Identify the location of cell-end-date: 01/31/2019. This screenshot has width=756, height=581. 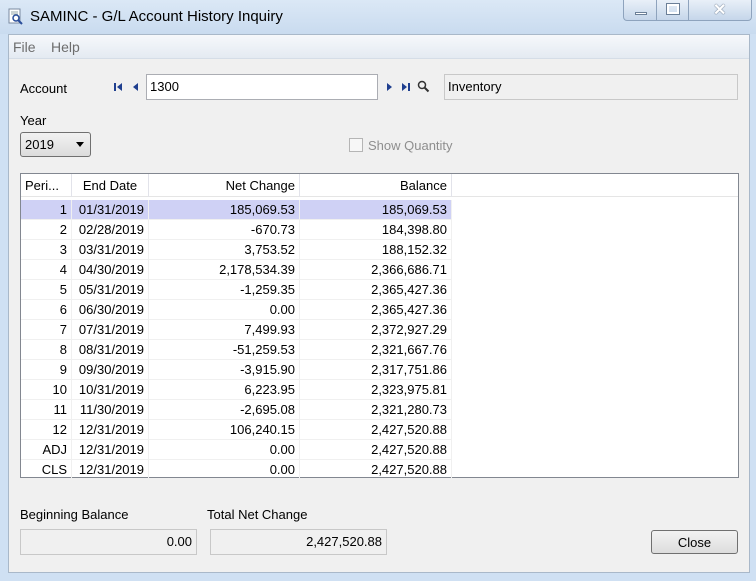
(110, 210).